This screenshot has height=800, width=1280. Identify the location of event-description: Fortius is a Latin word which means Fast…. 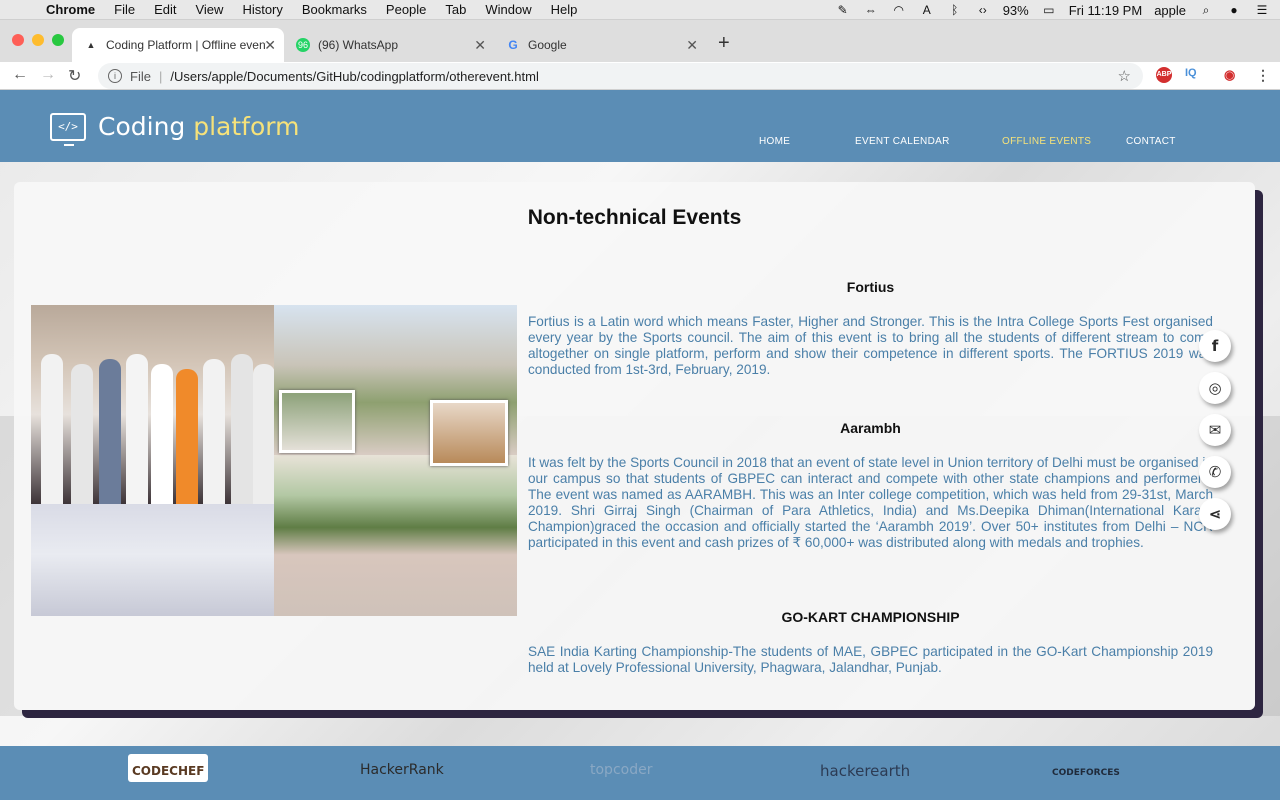
(870, 345).